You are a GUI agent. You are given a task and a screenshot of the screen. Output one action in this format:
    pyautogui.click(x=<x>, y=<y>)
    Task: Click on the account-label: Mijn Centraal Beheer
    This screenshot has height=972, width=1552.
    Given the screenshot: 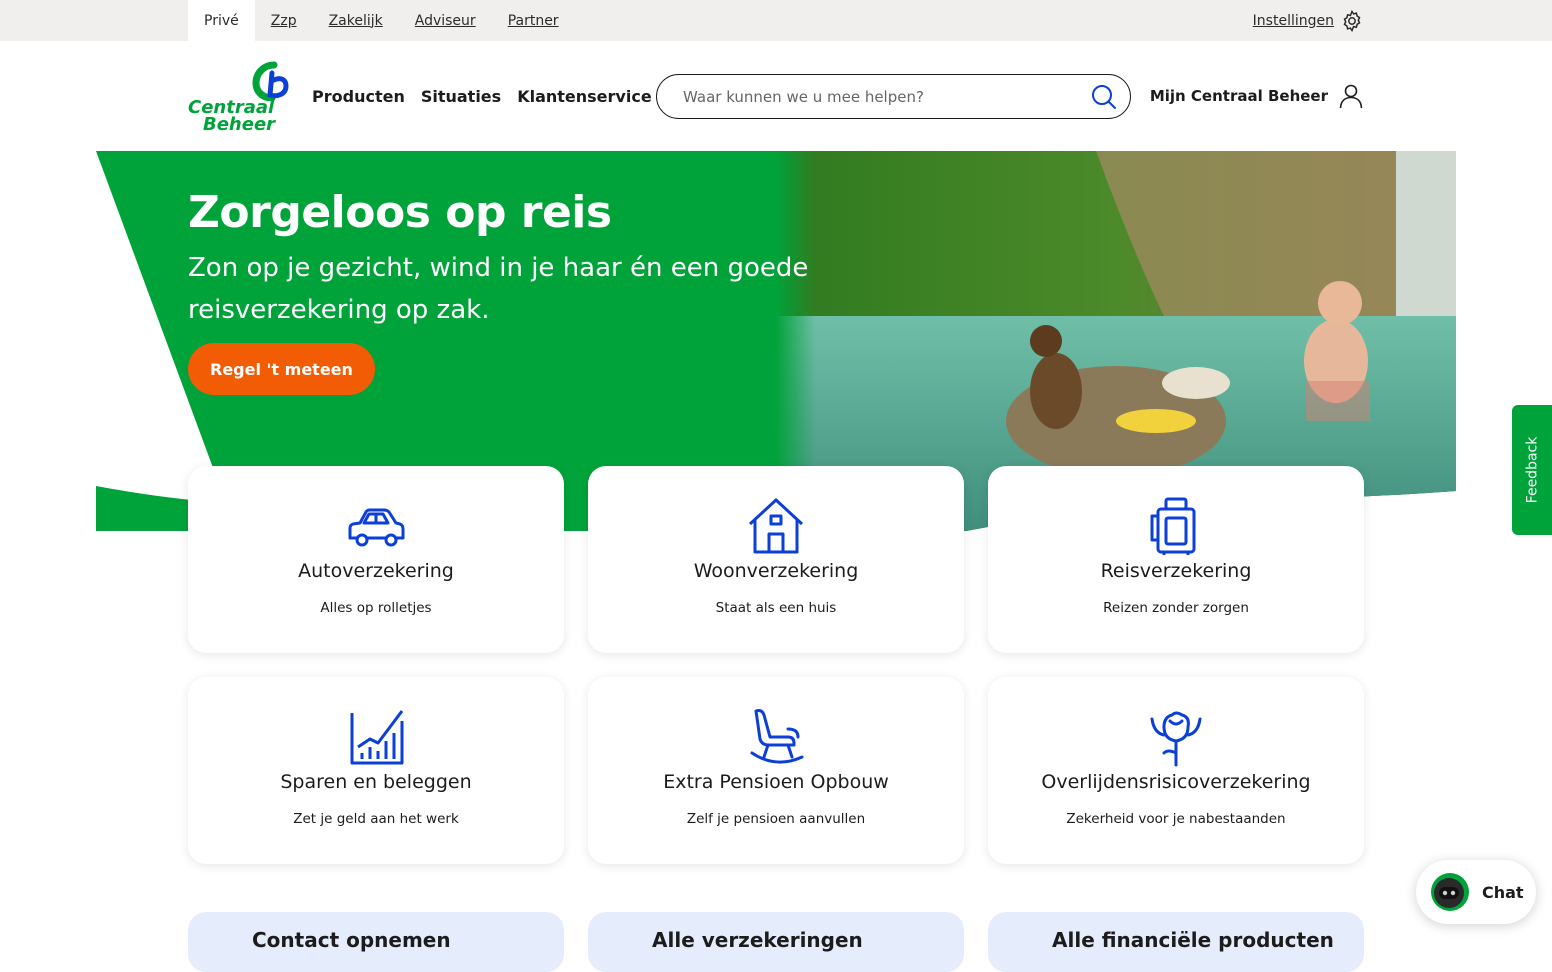 What is the action you would take?
    pyautogui.click(x=1238, y=96)
    